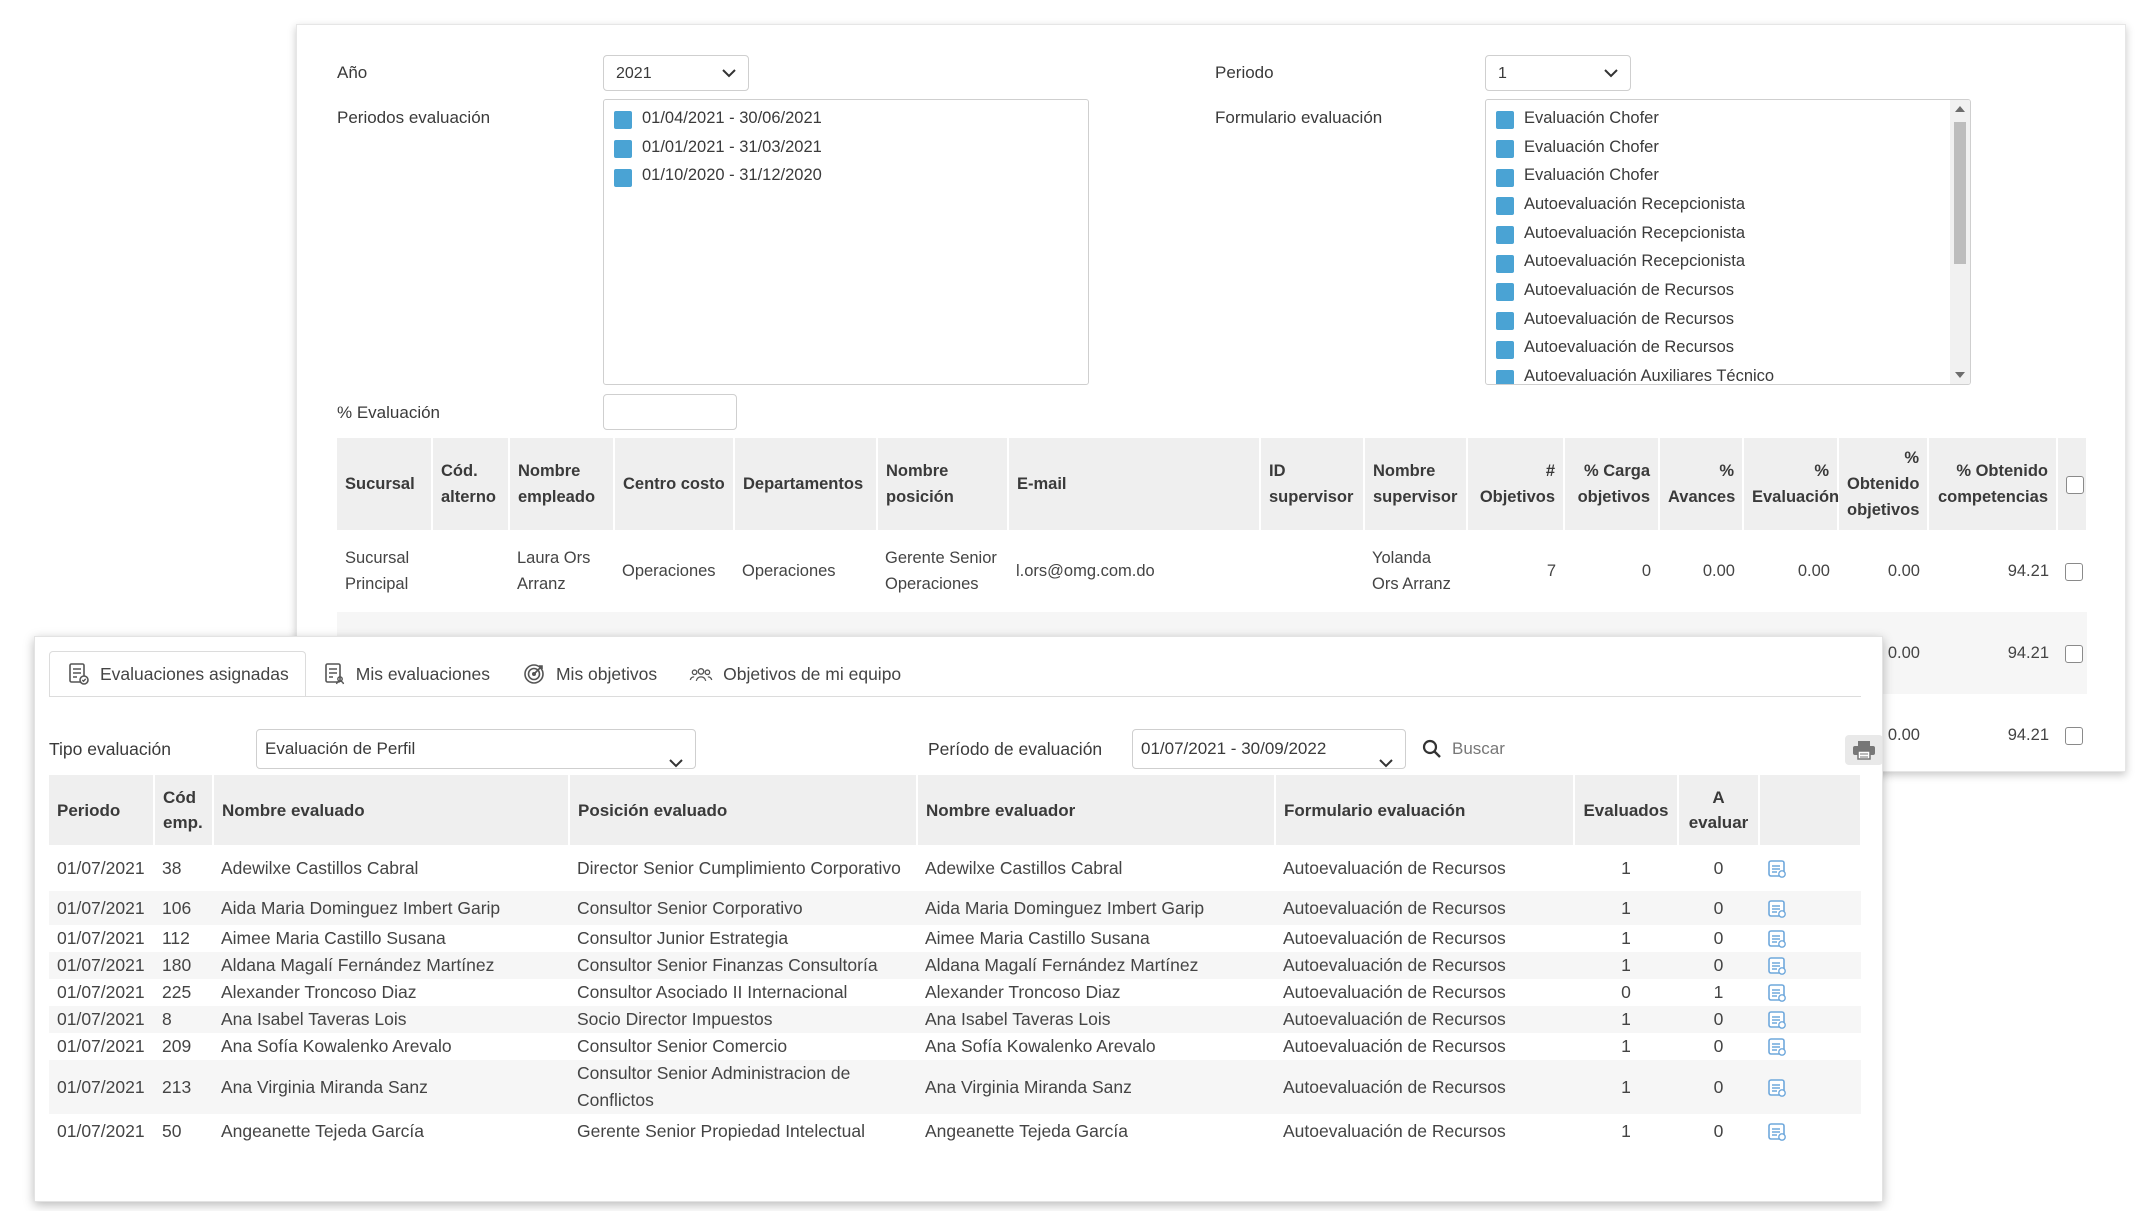 This screenshot has width=2144, height=1211. Describe the element at coordinates (795, 674) in the screenshot. I see `tab-objetivos-de-mi-equipo: Objetivos de mi equipo` at that location.